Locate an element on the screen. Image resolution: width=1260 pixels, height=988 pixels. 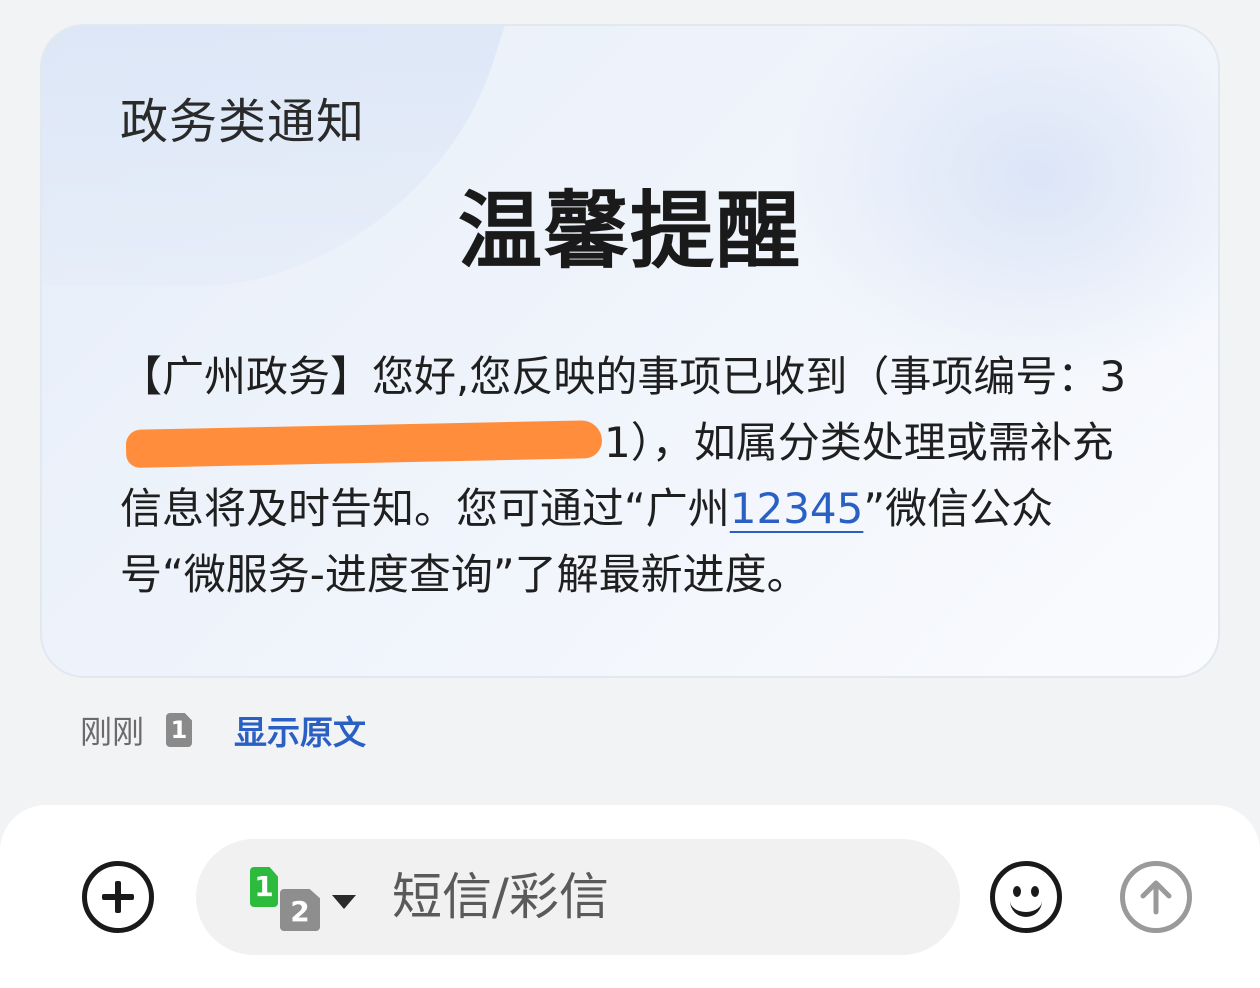
message-title: 温馨提醒 is located at coordinates (629, 231).